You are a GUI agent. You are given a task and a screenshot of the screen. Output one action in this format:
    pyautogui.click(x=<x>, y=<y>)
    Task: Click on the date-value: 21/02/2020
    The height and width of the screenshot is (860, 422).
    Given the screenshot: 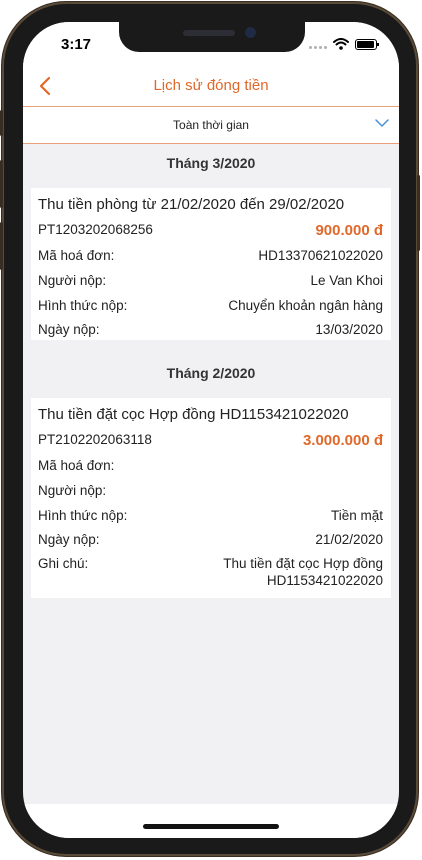 What is the action you would take?
    pyautogui.click(x=349, y=539)
    